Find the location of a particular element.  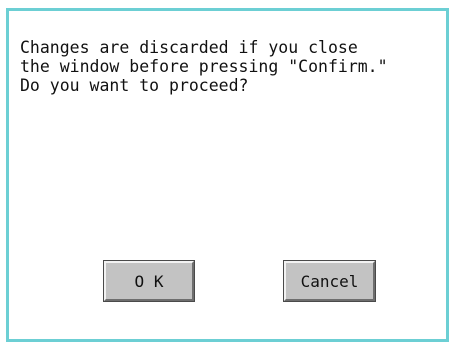

cancel-button: Cancel is located at coordinates (329, 281).